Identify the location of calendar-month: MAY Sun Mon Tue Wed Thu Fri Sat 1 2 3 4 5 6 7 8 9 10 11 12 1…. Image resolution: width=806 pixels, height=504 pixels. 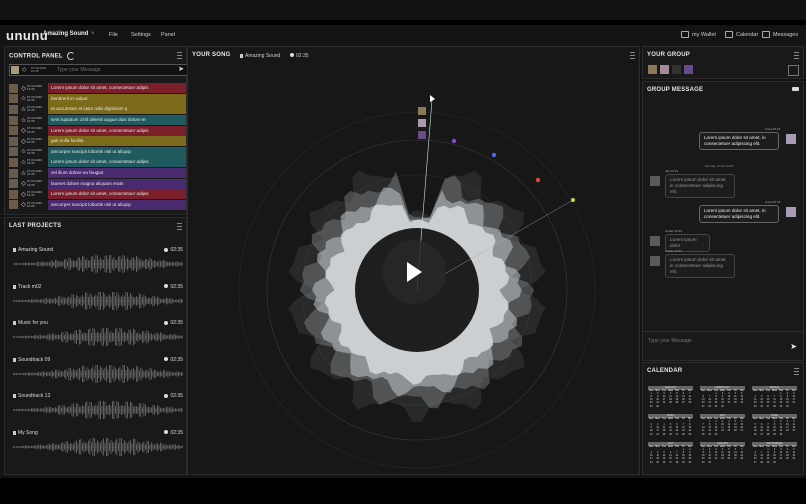
(722, 428).